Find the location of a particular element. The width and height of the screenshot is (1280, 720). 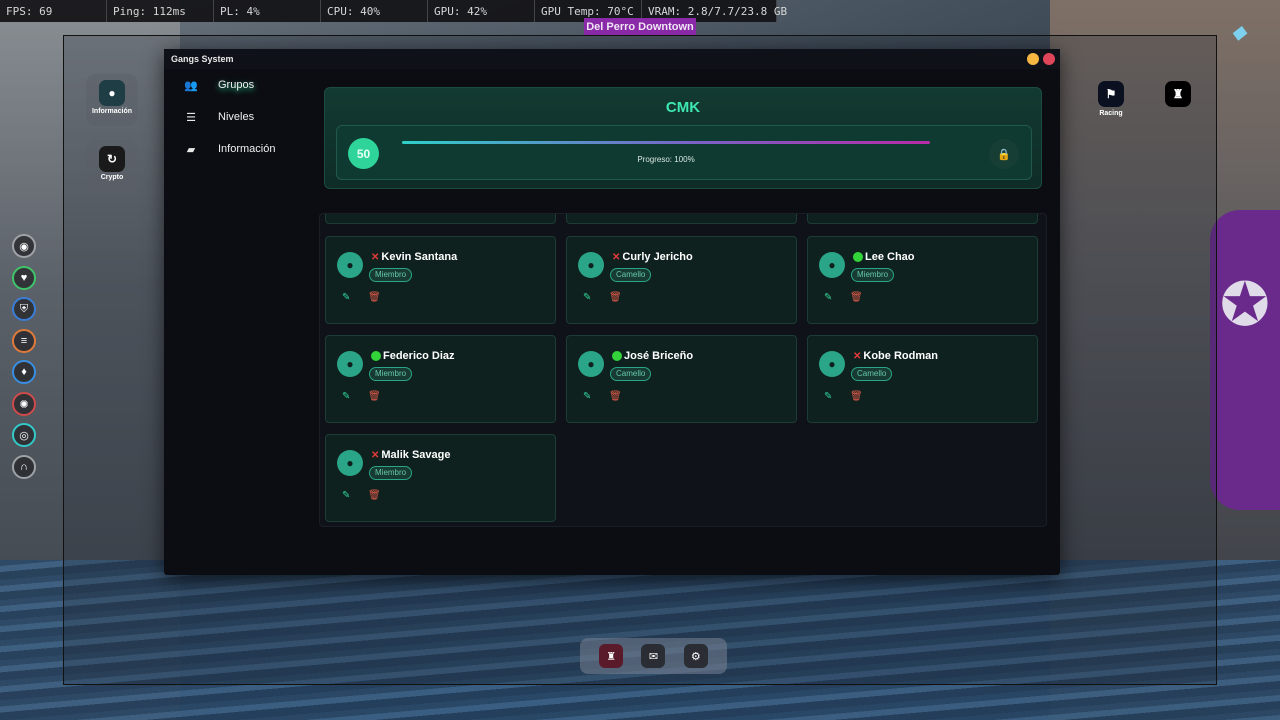

minimize-button is located at coordinates (1033, 59).